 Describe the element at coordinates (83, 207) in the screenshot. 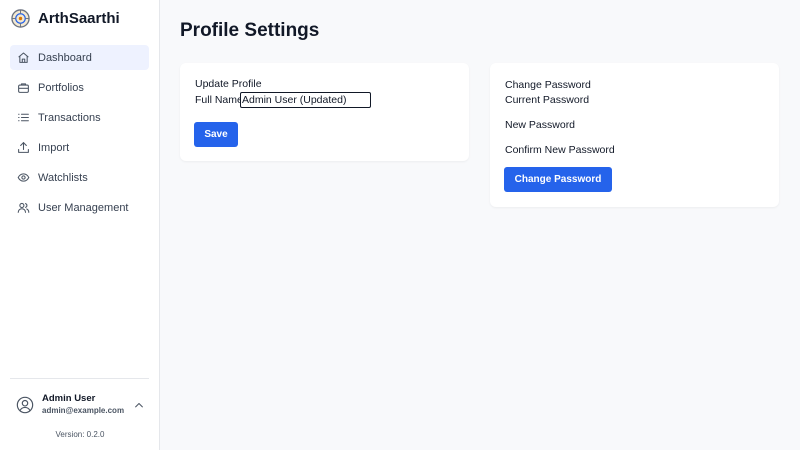

I see `sidebar-item-label: User Management` at that location.